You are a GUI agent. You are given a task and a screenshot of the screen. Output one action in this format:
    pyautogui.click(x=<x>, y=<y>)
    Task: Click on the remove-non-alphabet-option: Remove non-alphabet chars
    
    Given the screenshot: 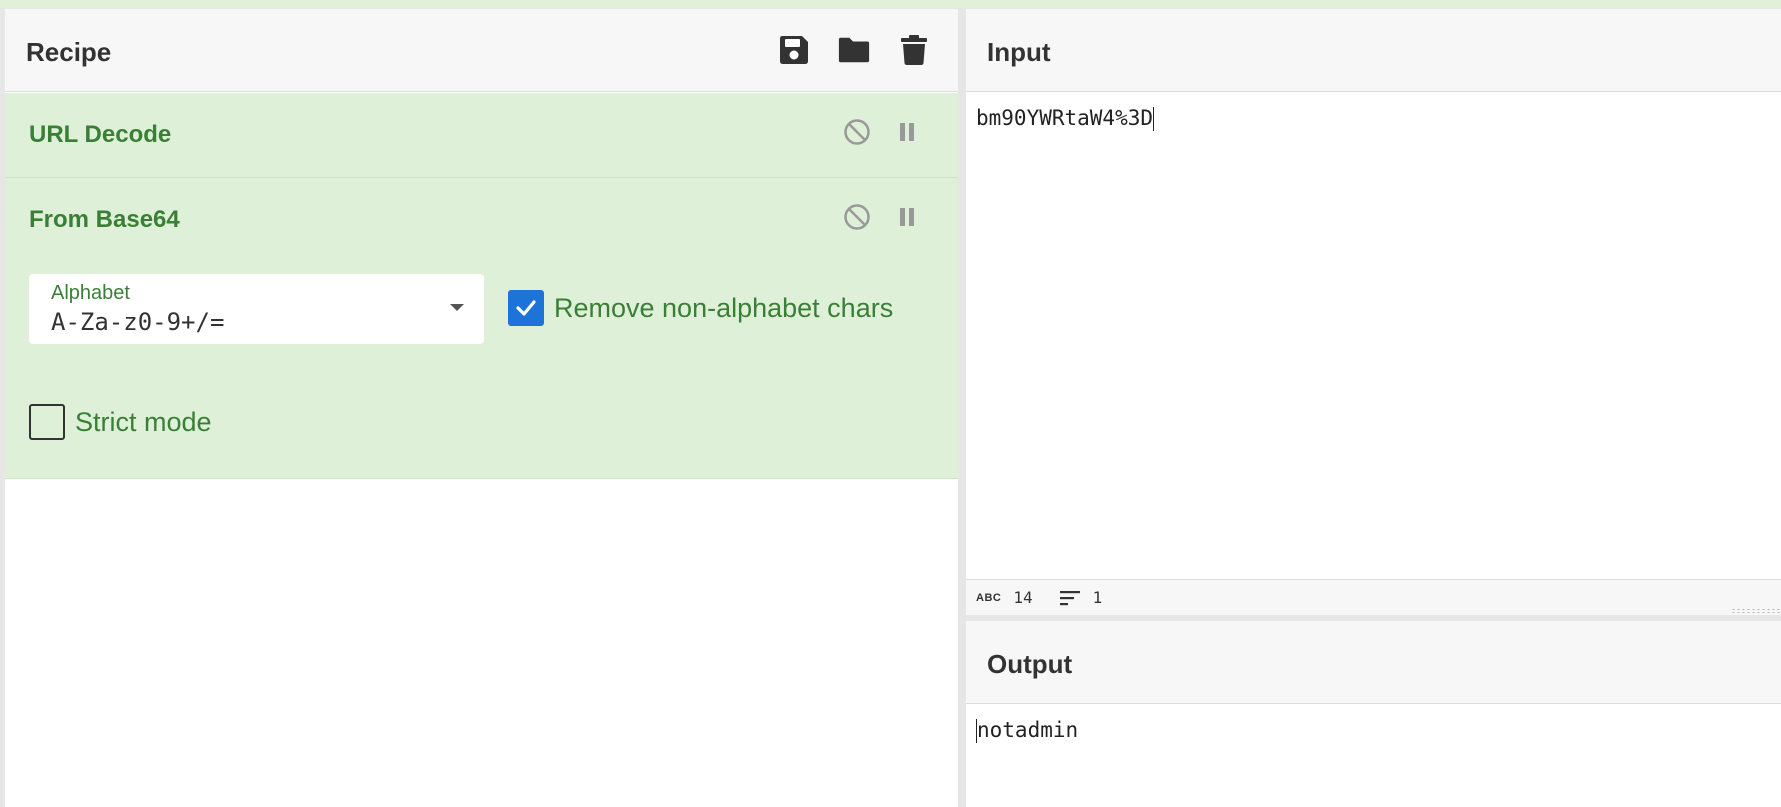 What is the action you would take?
    pyautogui.click(x=700, y=308)
    